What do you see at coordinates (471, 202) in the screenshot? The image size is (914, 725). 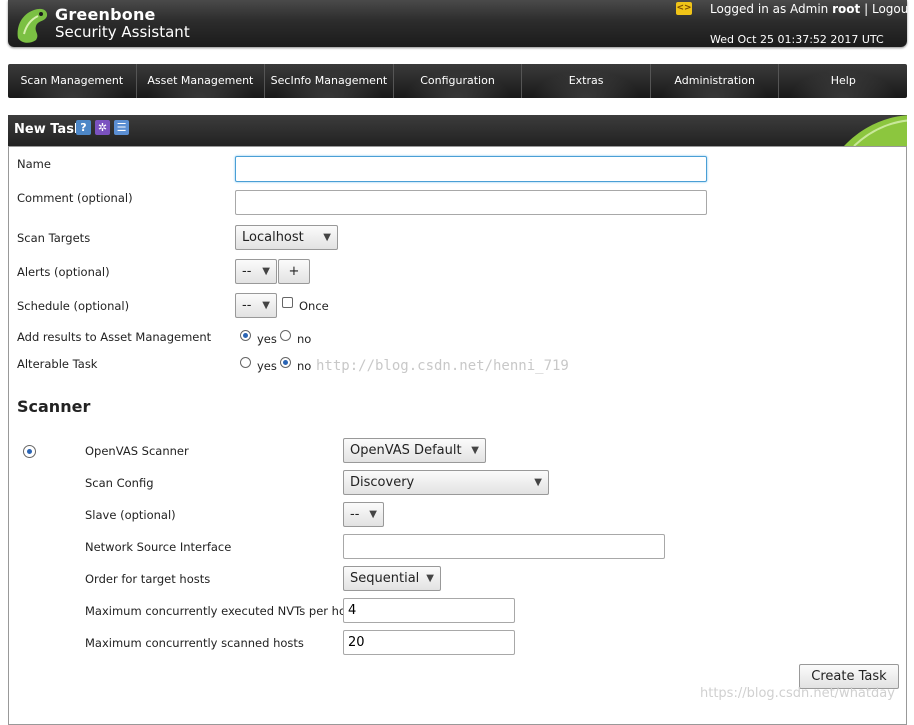 I see `comment-input` at bounding box center [471, 202].